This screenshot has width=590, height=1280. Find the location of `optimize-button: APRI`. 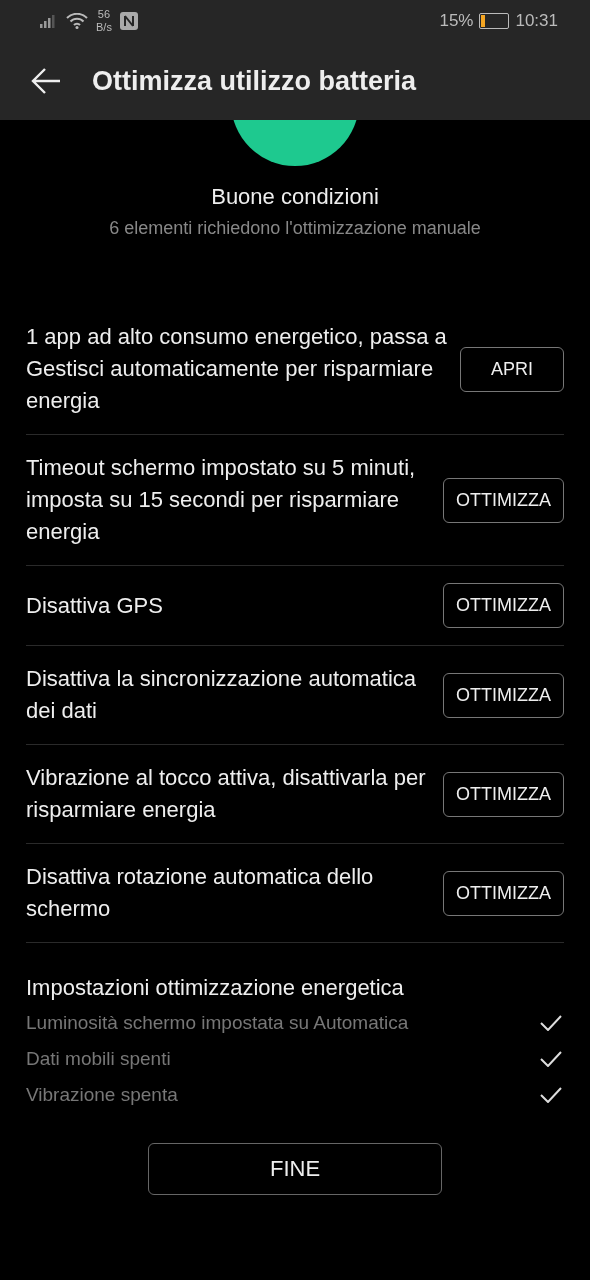

optimize-button: APRI is located at coordinates (512, 369).